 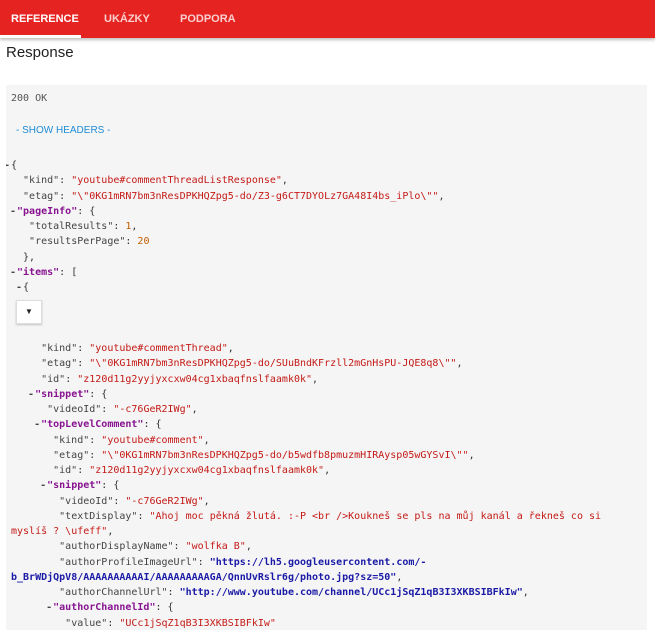 I want to click on code-line: myslíš ? \ufeff",, so click(x=326, y=531).